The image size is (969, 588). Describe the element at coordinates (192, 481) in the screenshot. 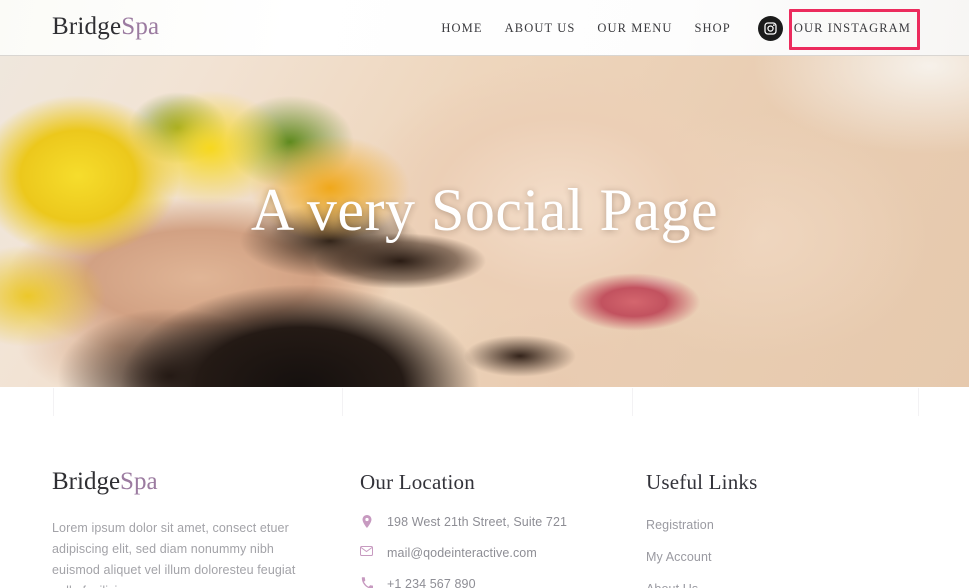

I see `footer-logo: BridgeSpa` at that location.